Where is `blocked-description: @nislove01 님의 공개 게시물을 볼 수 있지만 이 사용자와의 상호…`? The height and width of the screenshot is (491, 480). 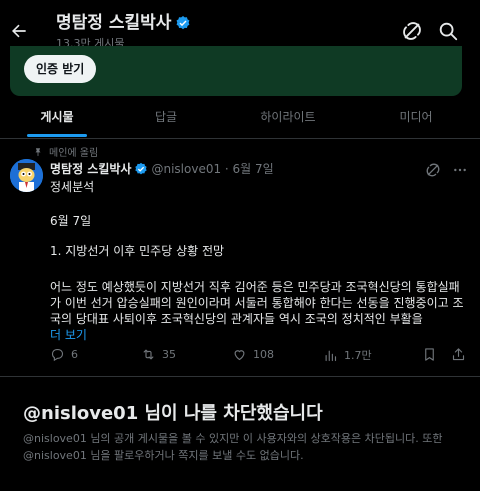 blocked-description: @nislove01 님의 공개 게시물을 볼 수 있지만 이 사용자와의 상호… is located at coordinates (233, 447).